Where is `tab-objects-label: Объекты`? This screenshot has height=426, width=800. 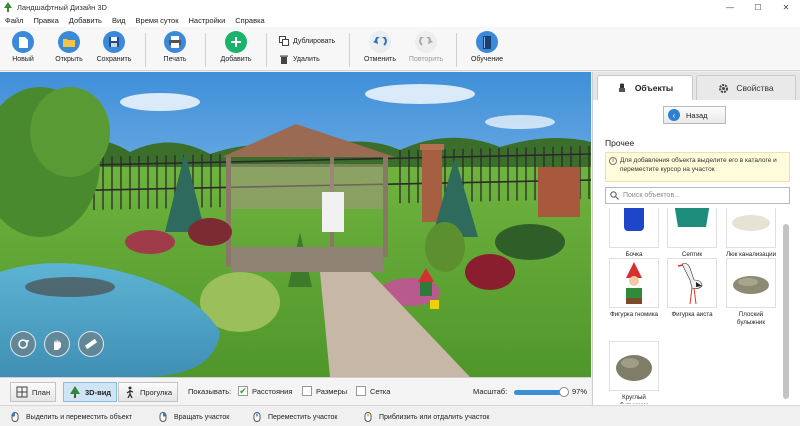
tab-objects-label: Объекты is located at coordinates (654, 88).